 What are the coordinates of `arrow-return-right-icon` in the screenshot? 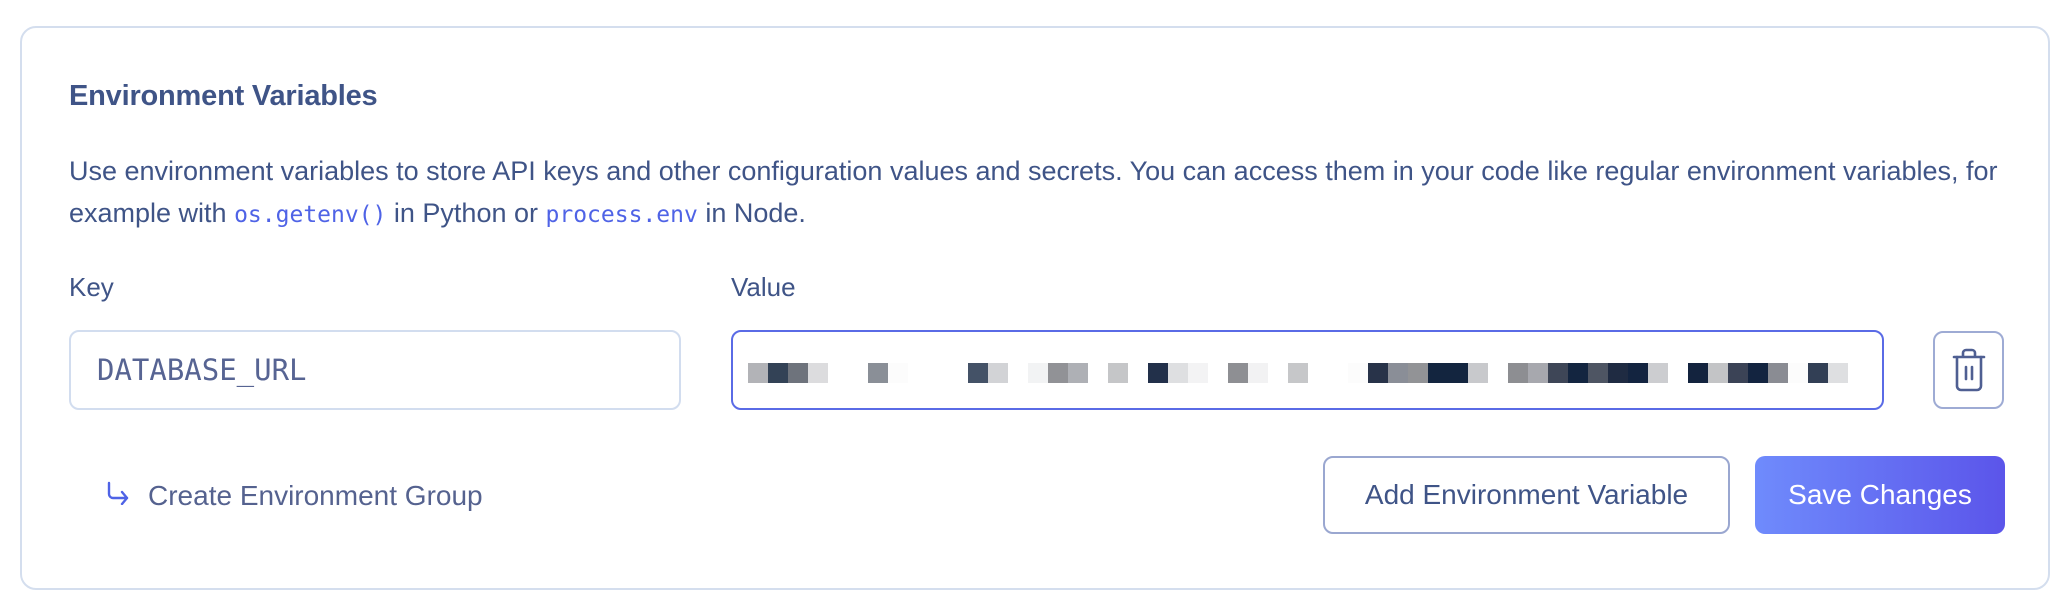 It's located at (118, 493).